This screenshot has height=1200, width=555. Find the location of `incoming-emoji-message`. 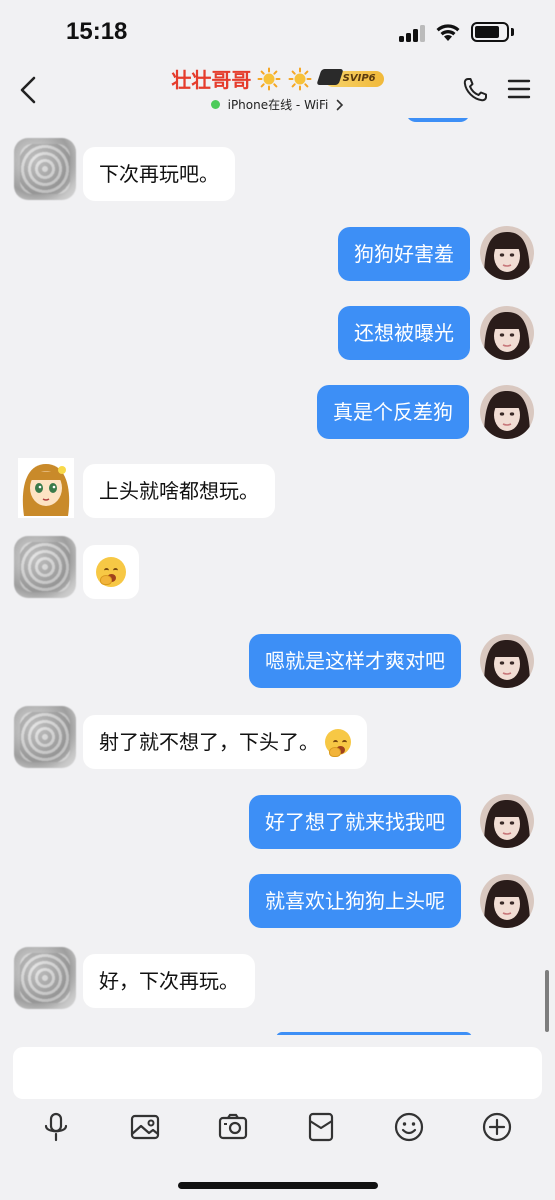

incoming-emoji-message is located at coordinates (111, 572).